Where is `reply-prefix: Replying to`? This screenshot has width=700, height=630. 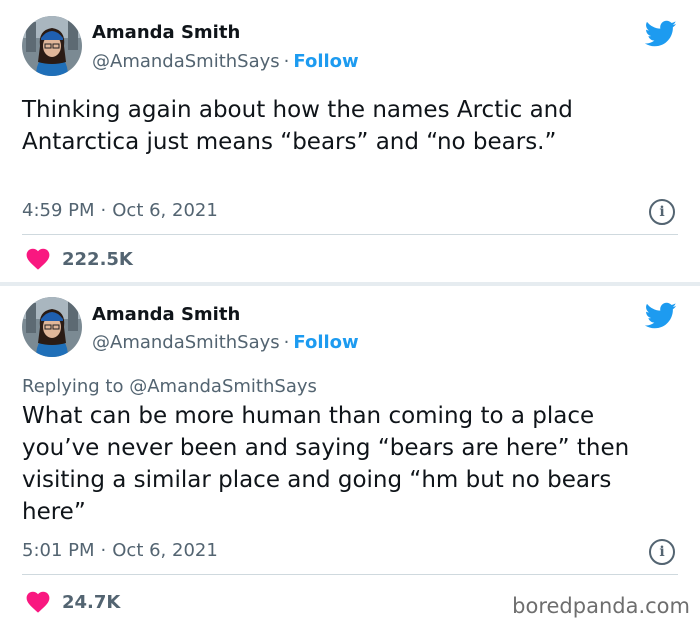 reply-prefix: Replying to is located at coordinates (73, 386).